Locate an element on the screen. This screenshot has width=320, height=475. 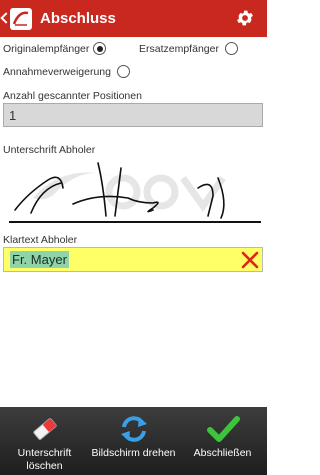
option-annahmeverweigerung: Annahmeverweigerung is located at coordinates (66, 71).